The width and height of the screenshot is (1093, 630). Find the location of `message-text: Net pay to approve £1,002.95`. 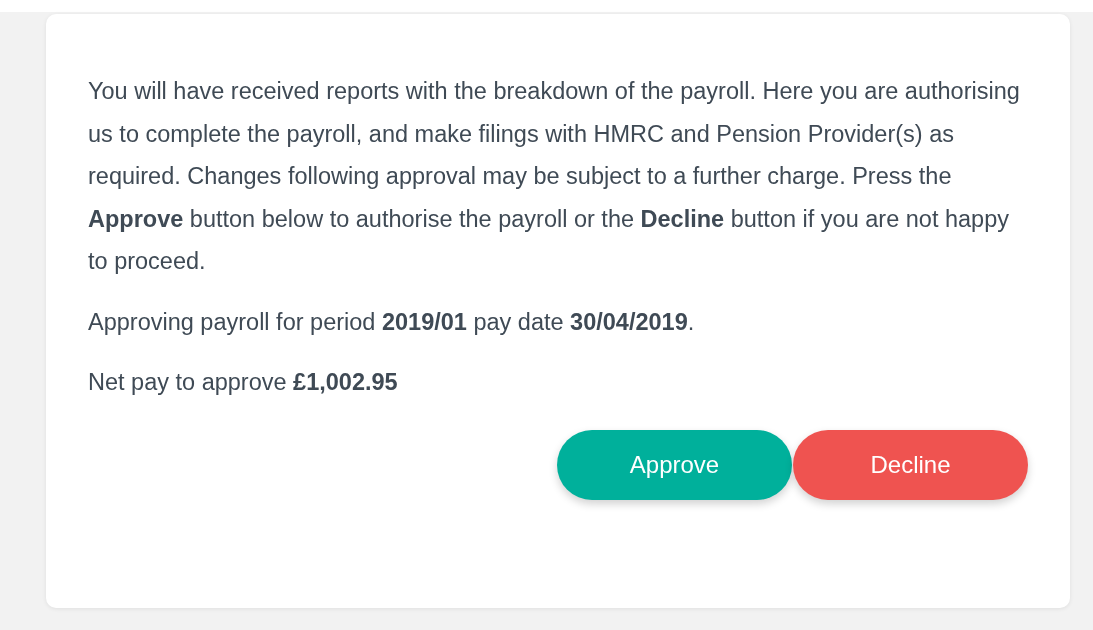

message-text: Net pay to approve £1,002.95 is located at coordinates (243, 382).